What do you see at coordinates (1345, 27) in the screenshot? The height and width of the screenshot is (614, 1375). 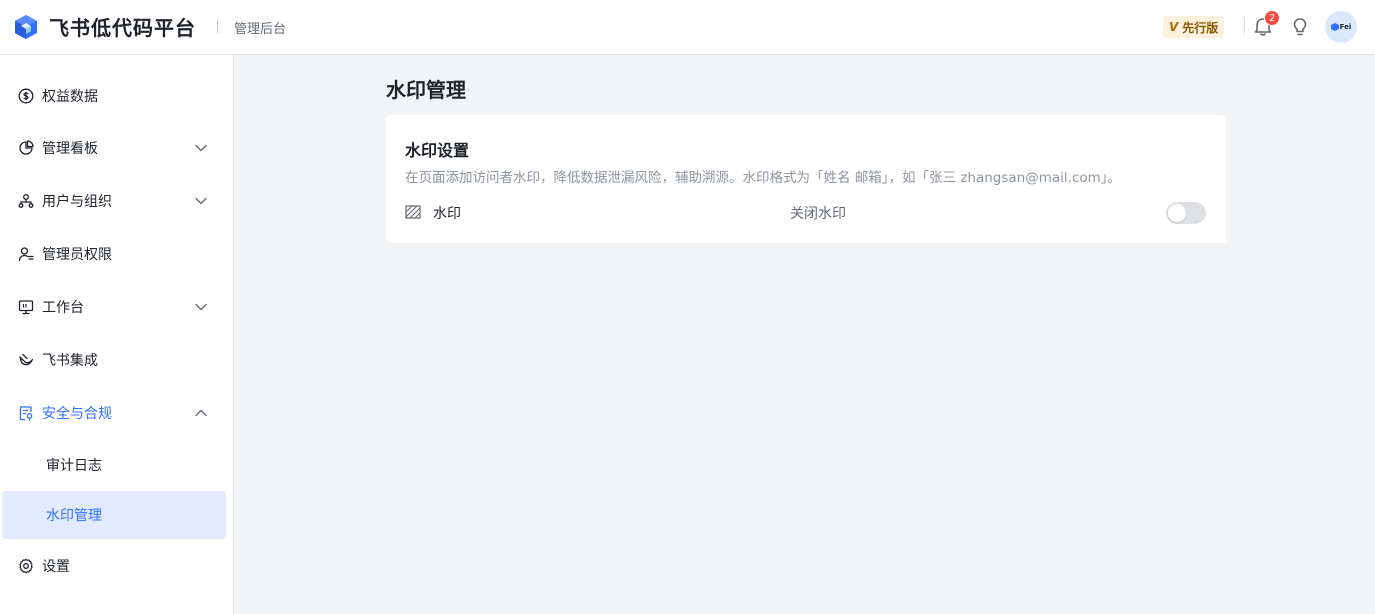 I see `avatar-text: Fei` at bounding box center [1345, 27].